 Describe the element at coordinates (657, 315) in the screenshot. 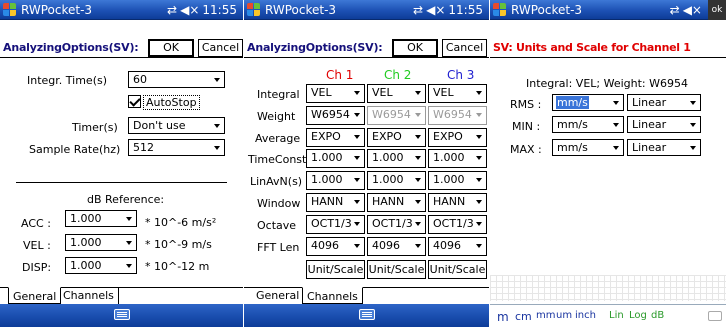

I see `scale-db: dB` at that location.